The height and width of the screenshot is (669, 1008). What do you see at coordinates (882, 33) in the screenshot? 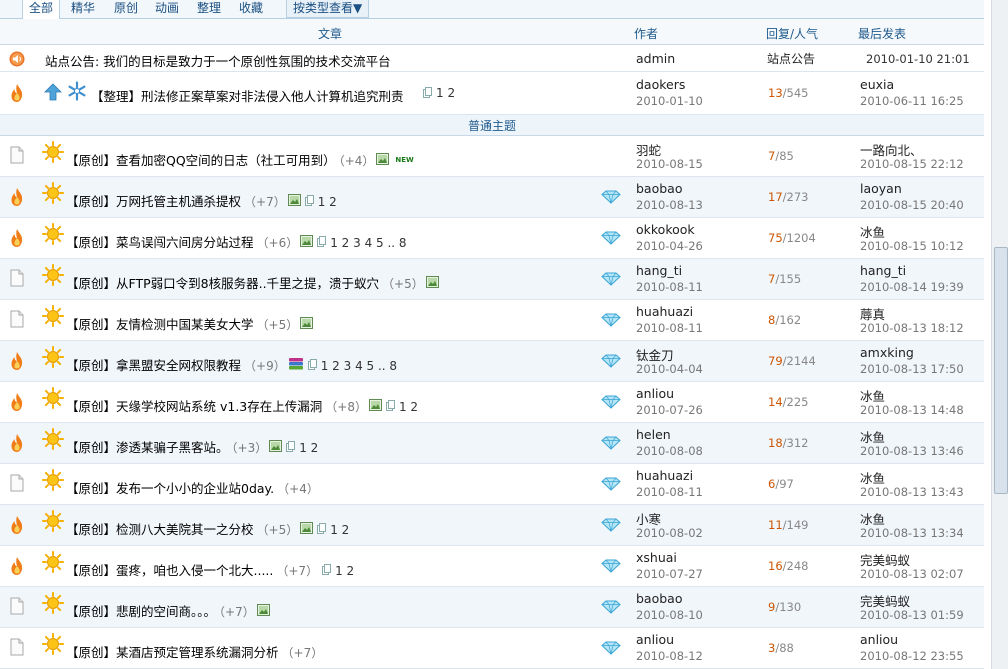
I see `column-last-post: 最后发表` at bounding box center [882, 33].